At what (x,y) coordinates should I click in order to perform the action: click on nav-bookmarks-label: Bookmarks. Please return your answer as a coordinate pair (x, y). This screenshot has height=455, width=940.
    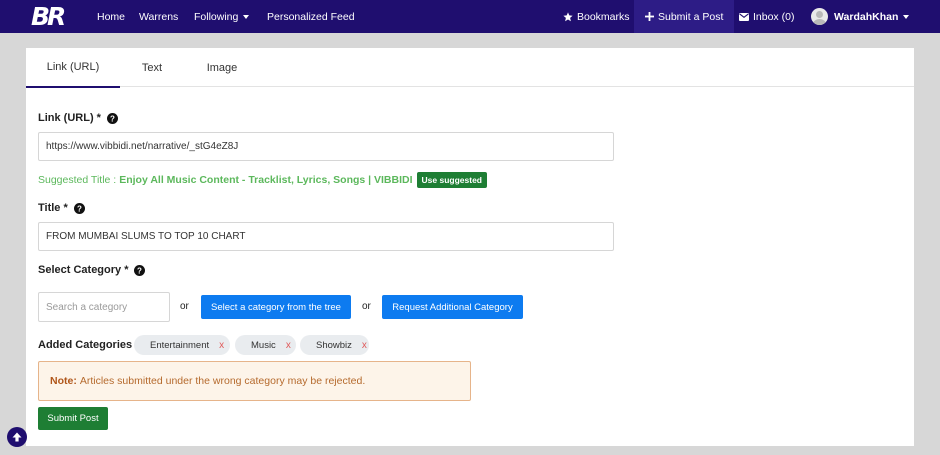
    Looking at the image, I should click on (603, 16).